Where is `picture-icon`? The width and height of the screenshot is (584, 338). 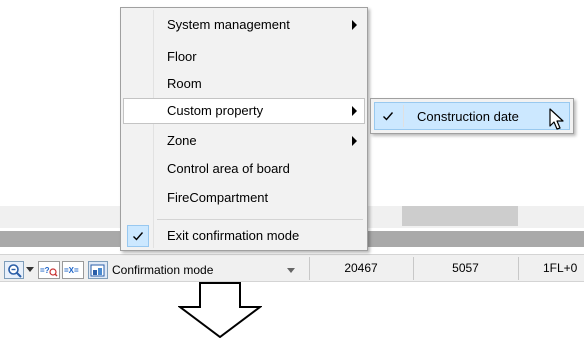
picture-icon is located at coordinates (98, 270).